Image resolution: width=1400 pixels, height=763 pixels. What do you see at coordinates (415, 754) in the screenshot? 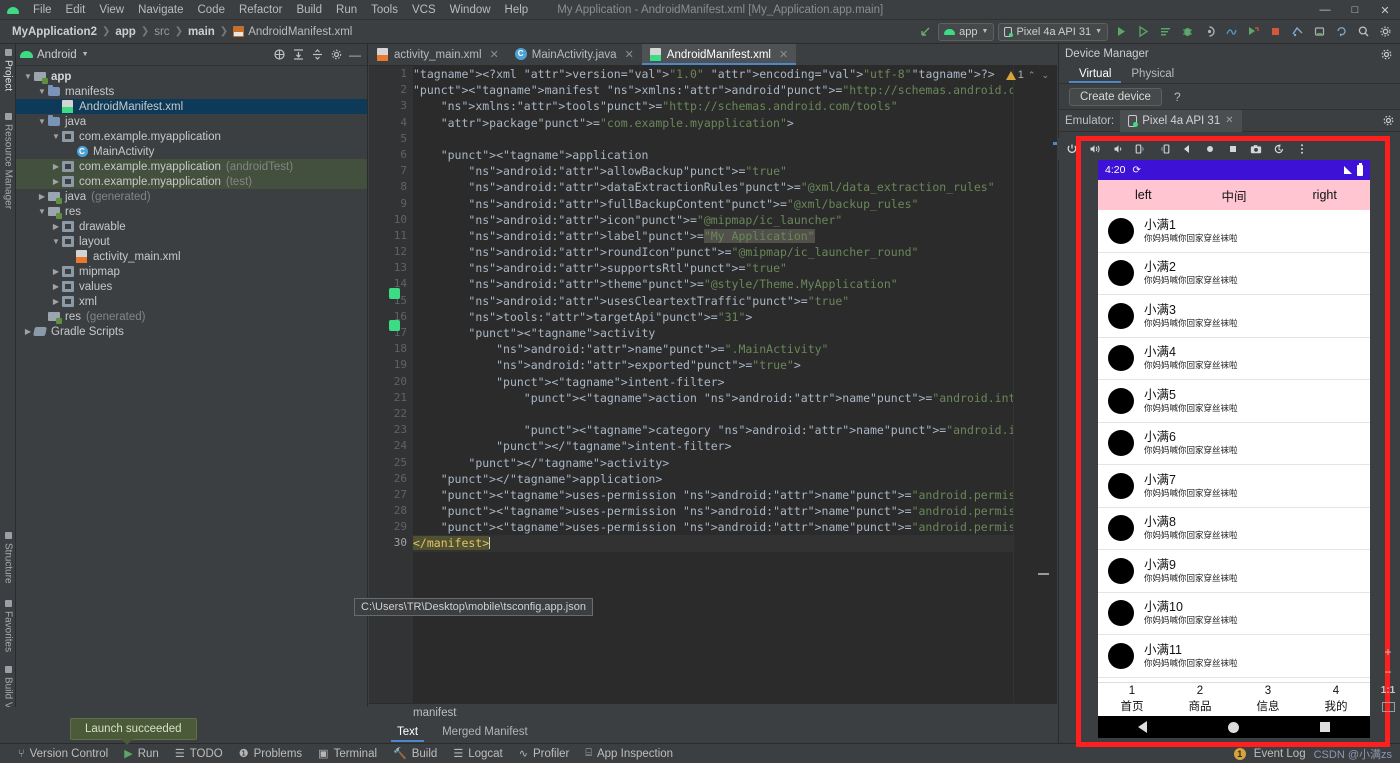
I see `status-bar-build: 🔨 Build` at bounding box center [415, 754].